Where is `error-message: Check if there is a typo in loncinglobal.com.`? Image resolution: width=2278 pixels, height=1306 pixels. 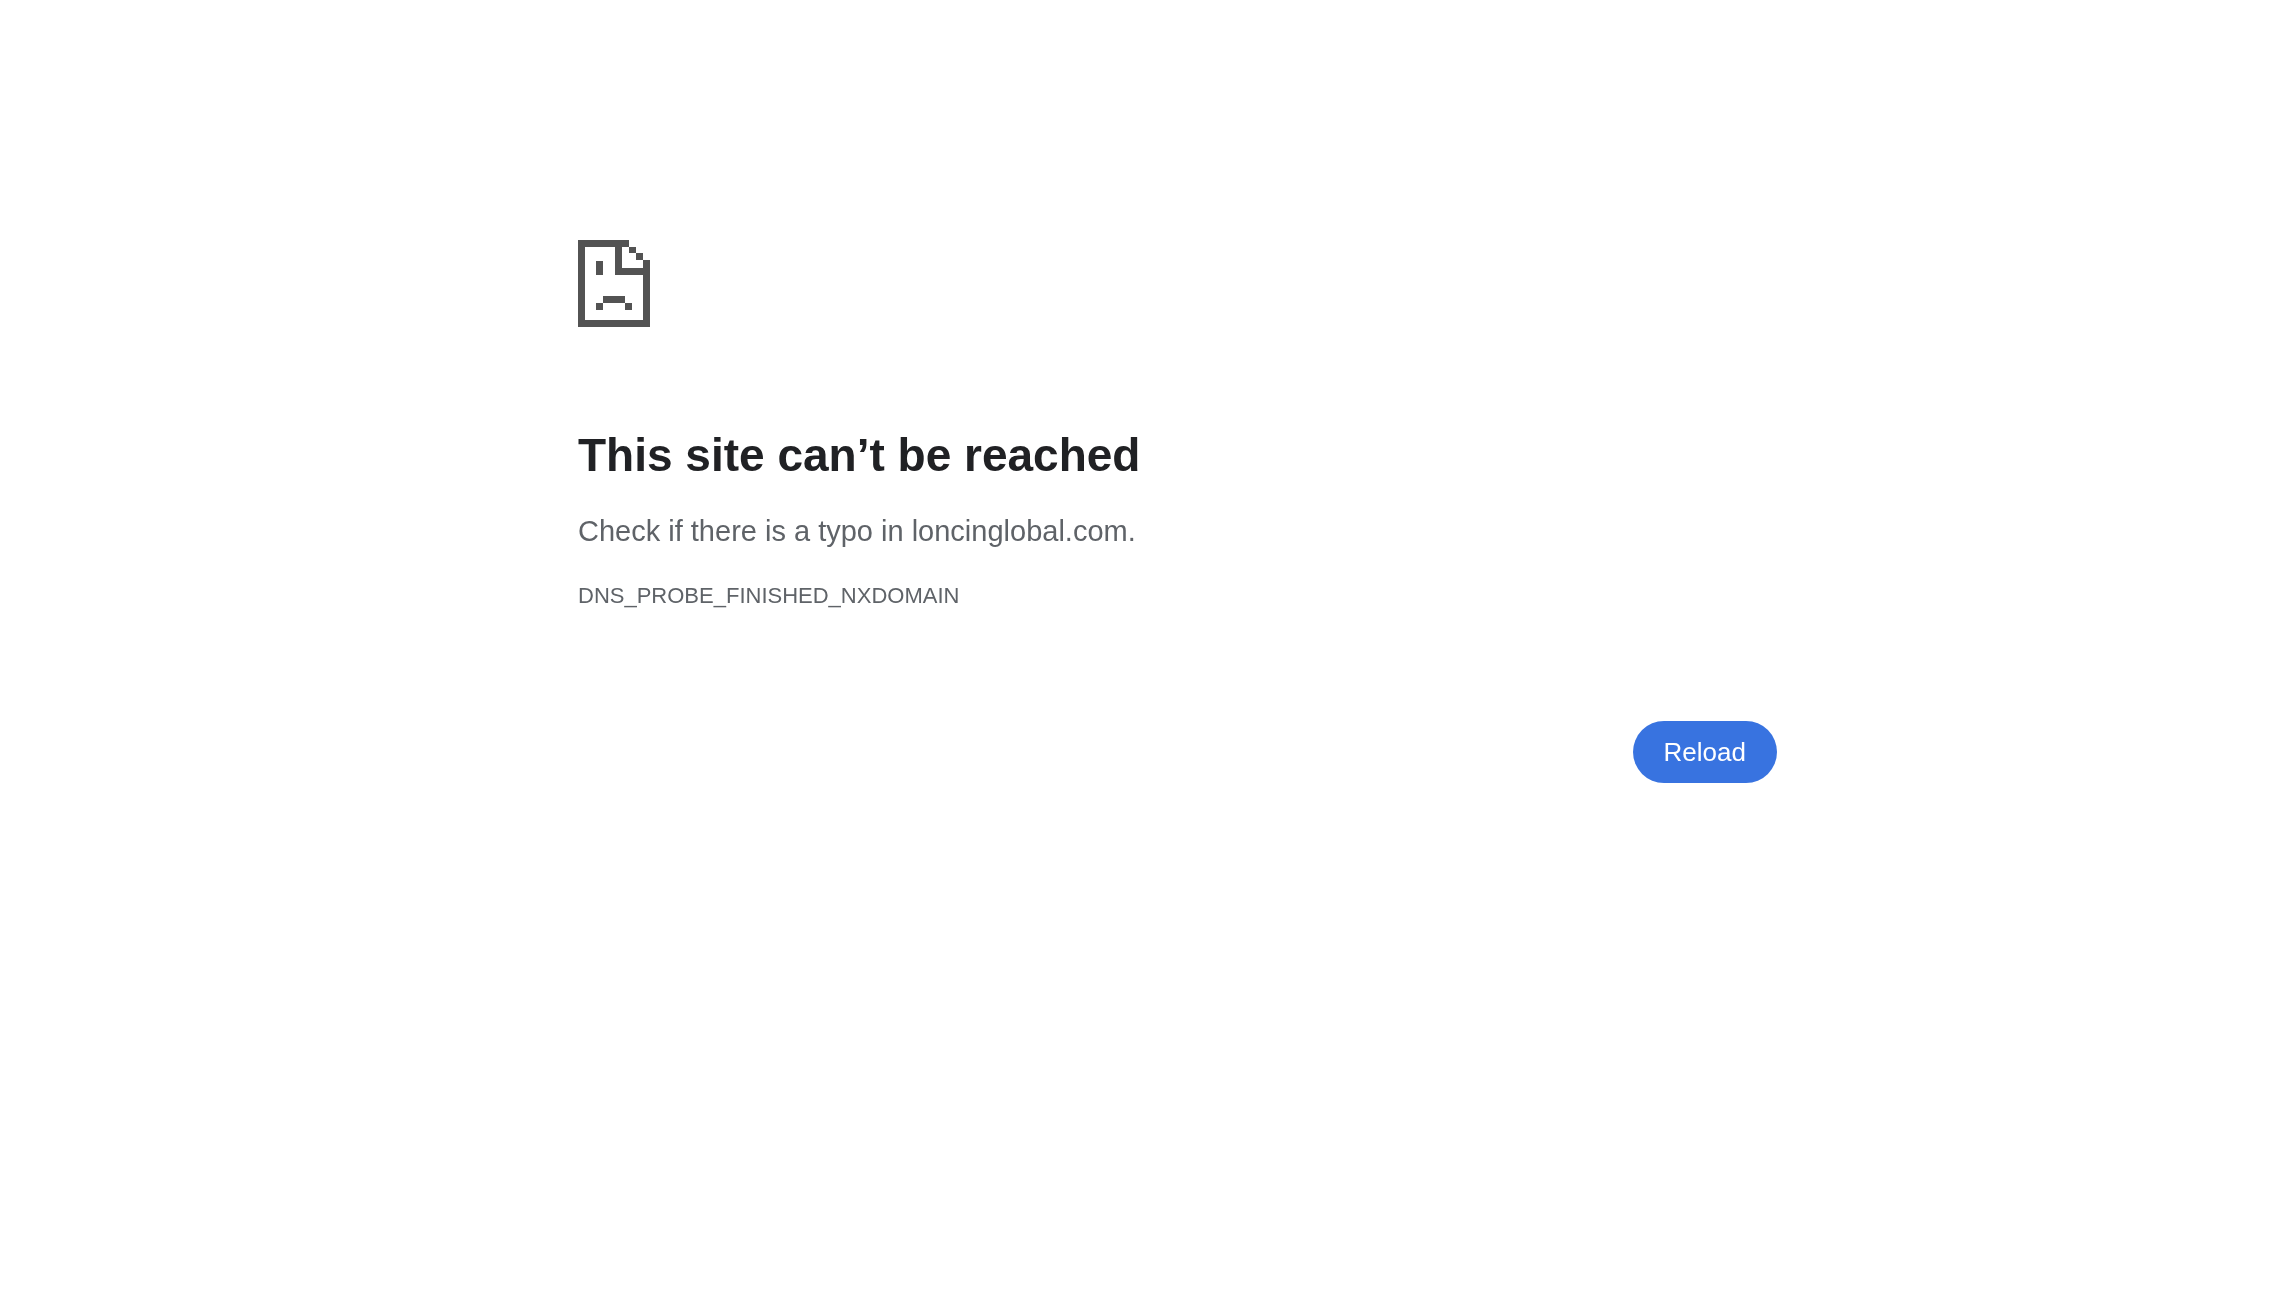 error-message: Check if there is a typo in loncinglobal.com. is located at coordinates (857, 531).